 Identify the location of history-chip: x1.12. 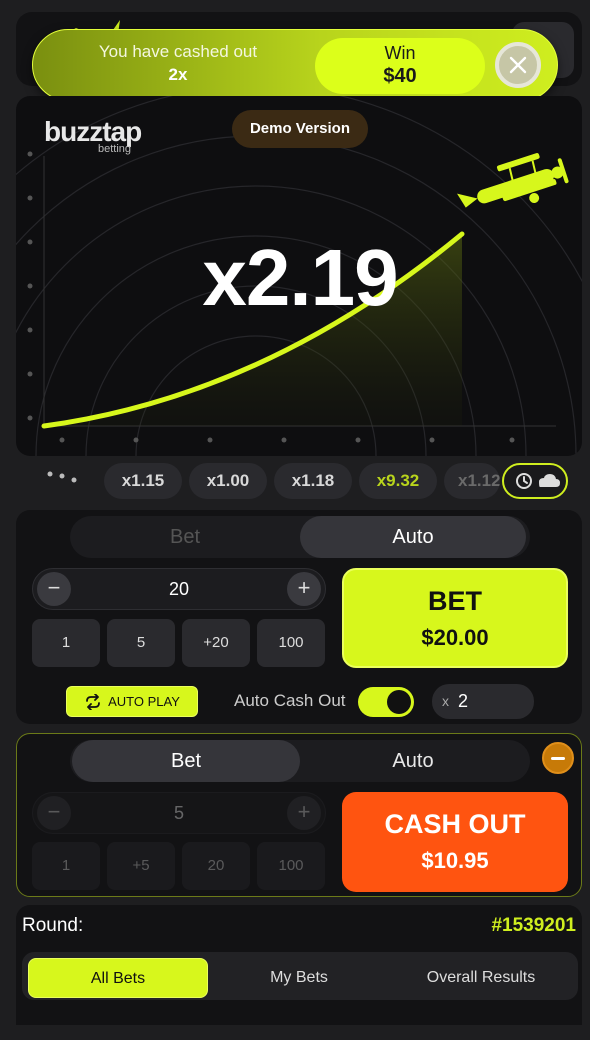
(472, 481).